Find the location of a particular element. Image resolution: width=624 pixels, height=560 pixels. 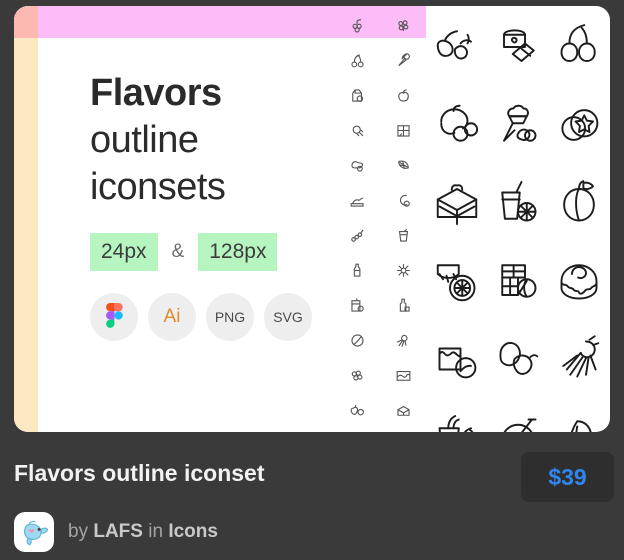

card-beige-strip is located at coordinates (26, 219).